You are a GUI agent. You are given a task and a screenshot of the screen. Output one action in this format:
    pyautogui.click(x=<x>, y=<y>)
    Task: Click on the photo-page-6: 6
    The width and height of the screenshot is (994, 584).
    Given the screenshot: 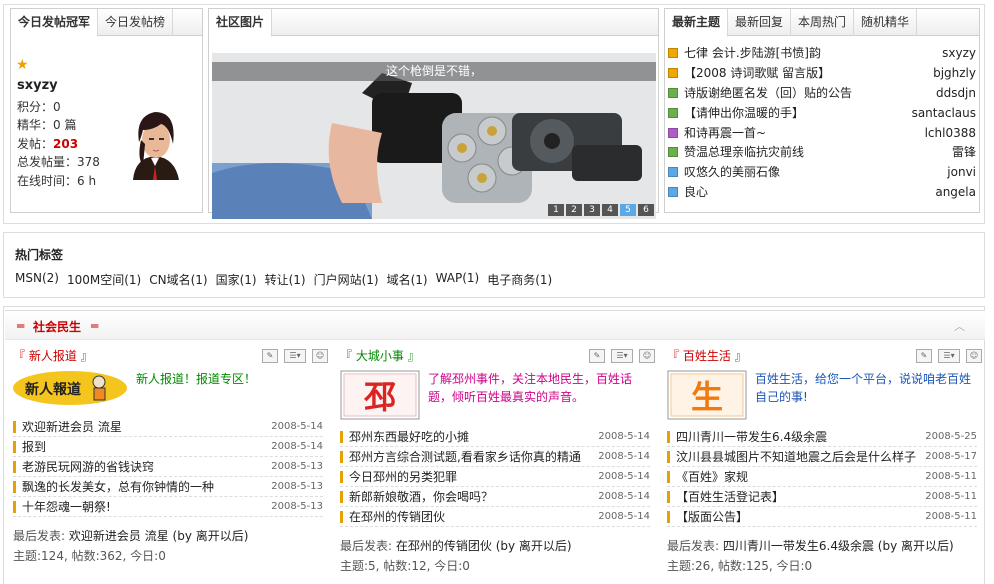 What is the action you would take?
    pyautogui.click(x=646, y=210)
    